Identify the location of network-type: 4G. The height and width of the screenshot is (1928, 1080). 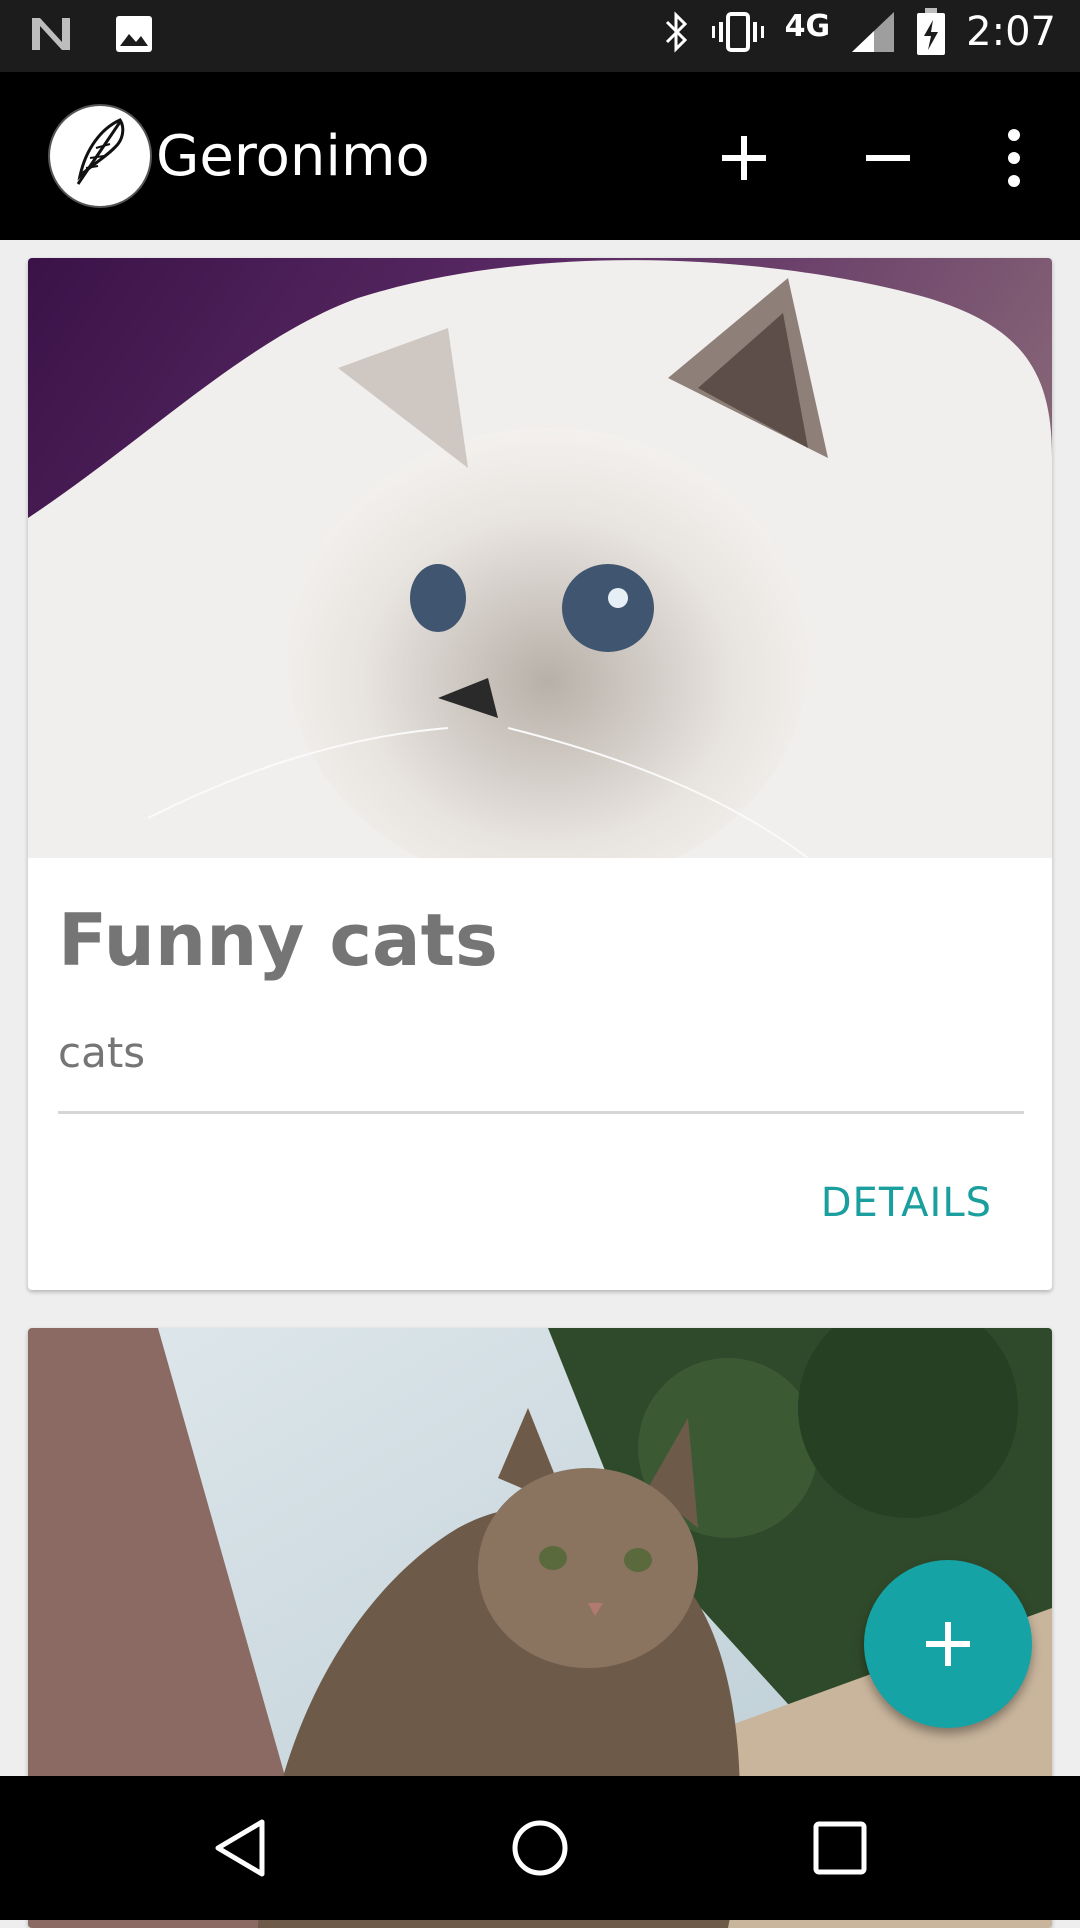
(807, 26).